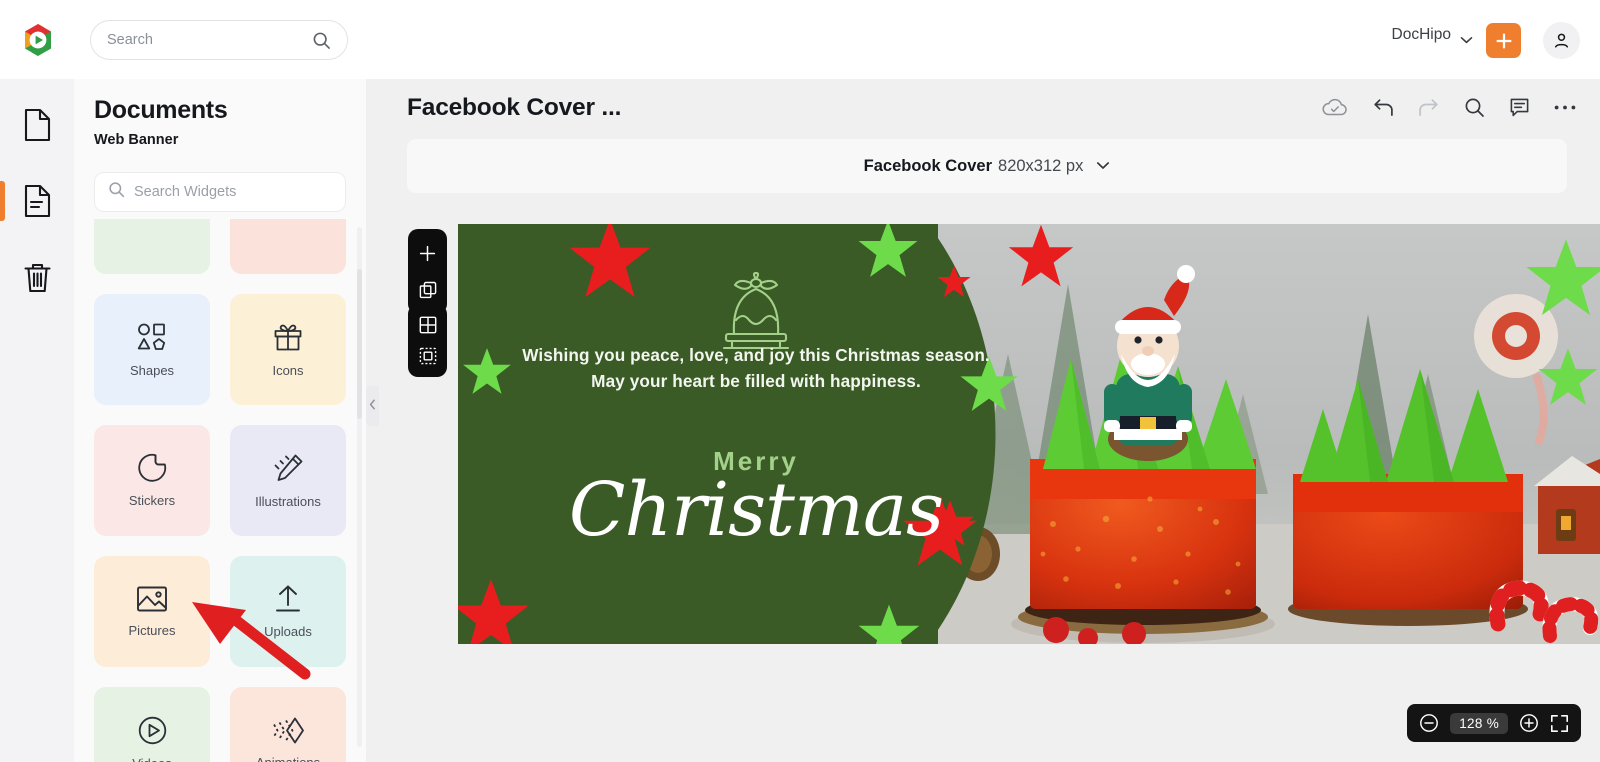 Image resolution: width=1600 pixels, height=762 pixels. What do you see at coordinates (152, 370) in the screenshot?
I see `widget-tile-label: Shapes` at bounding box center [152, 370].